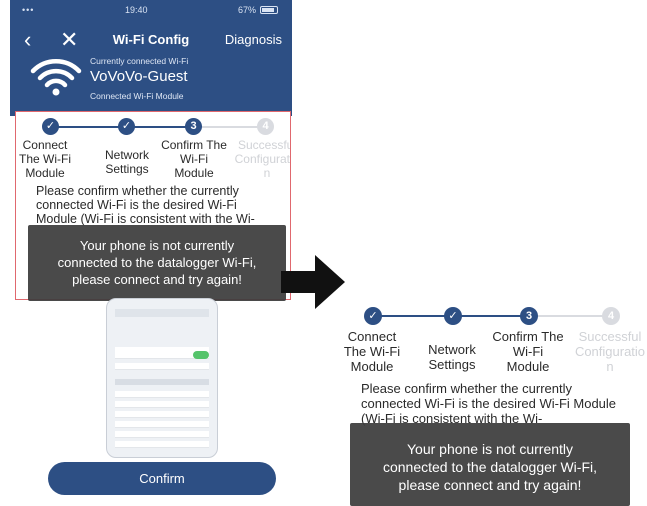 This screenshot has width=647, height=506. I want to click on connected-ssid: VoVoVo-Guest, so click(139, 76).